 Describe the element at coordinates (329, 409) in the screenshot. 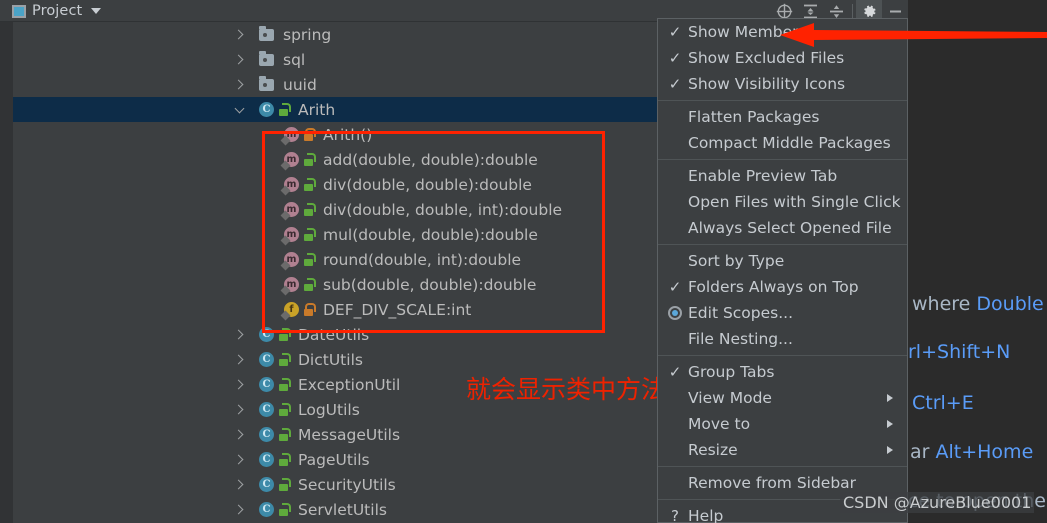

I see `tree-row-label: LogUtils` at that location.